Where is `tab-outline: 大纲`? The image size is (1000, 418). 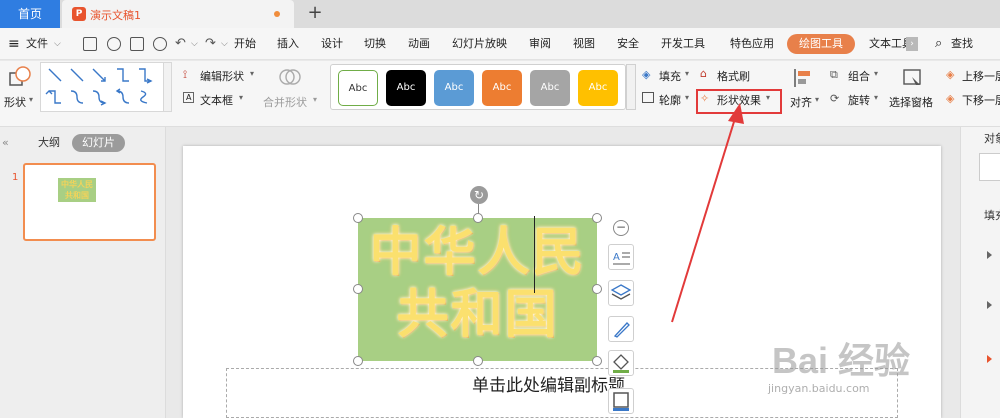
tab-outline: 大纲 is located at coordinates (49, 143).